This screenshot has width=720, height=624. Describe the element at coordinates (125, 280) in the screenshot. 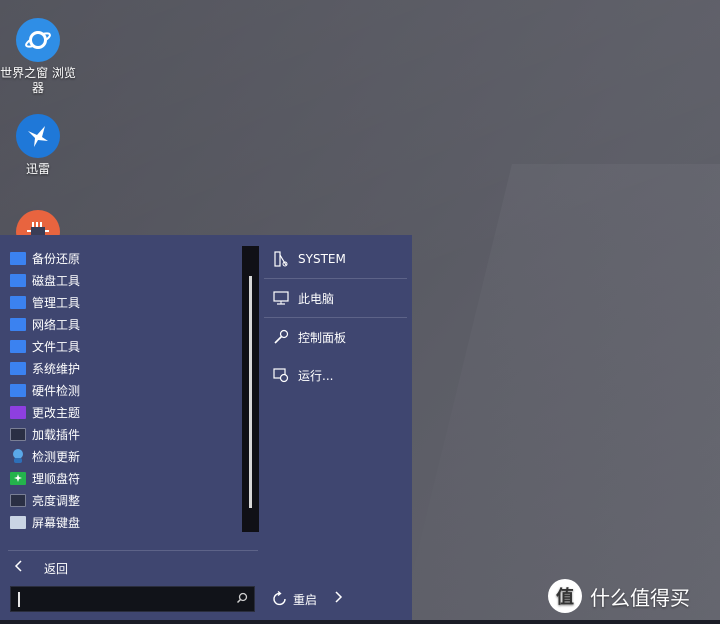

I see `program-item-disk-tools: 磁盘工具` at that location.